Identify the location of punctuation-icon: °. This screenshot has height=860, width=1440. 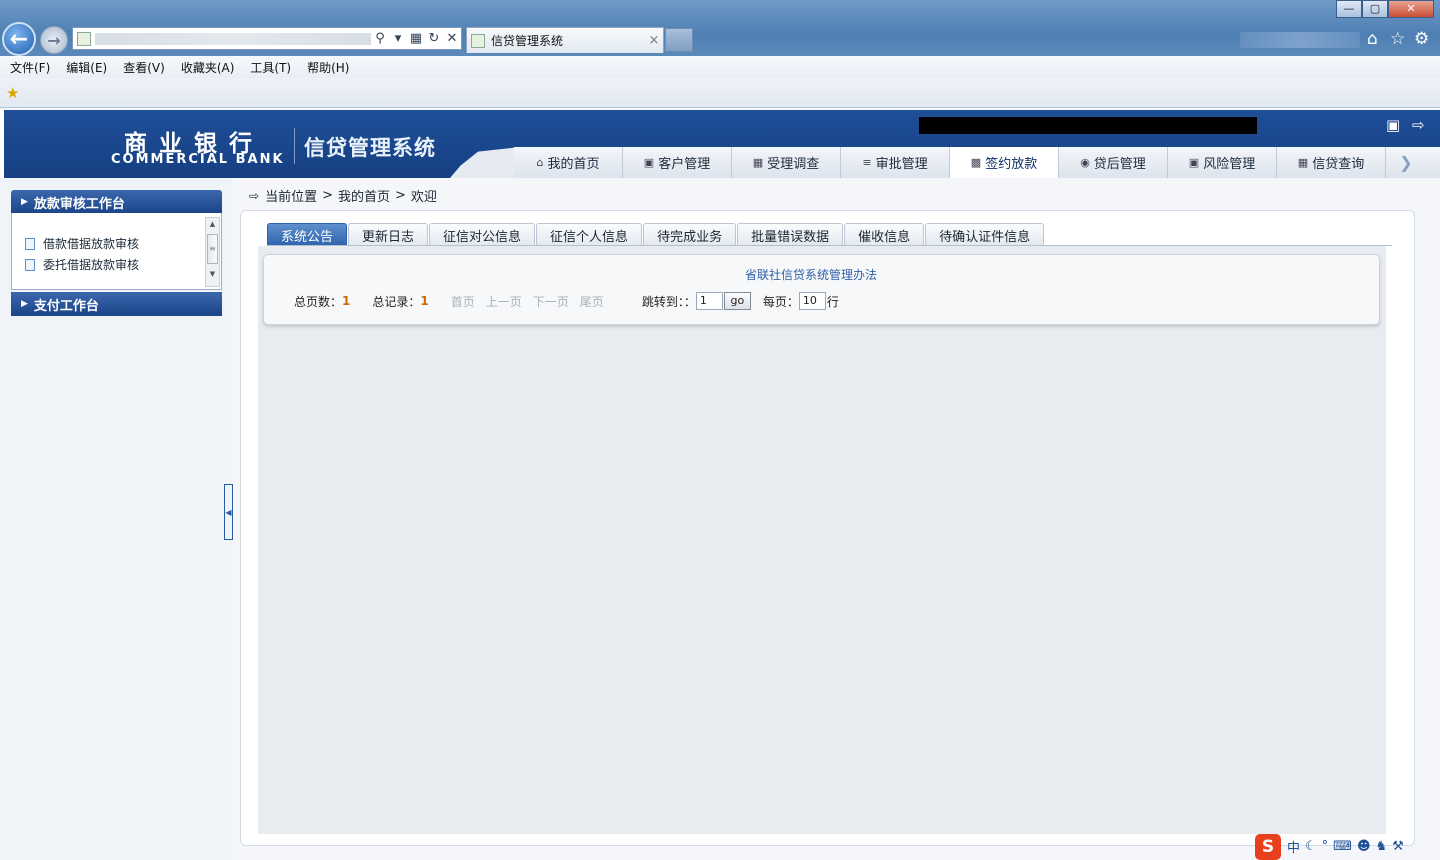
(1325, 846).